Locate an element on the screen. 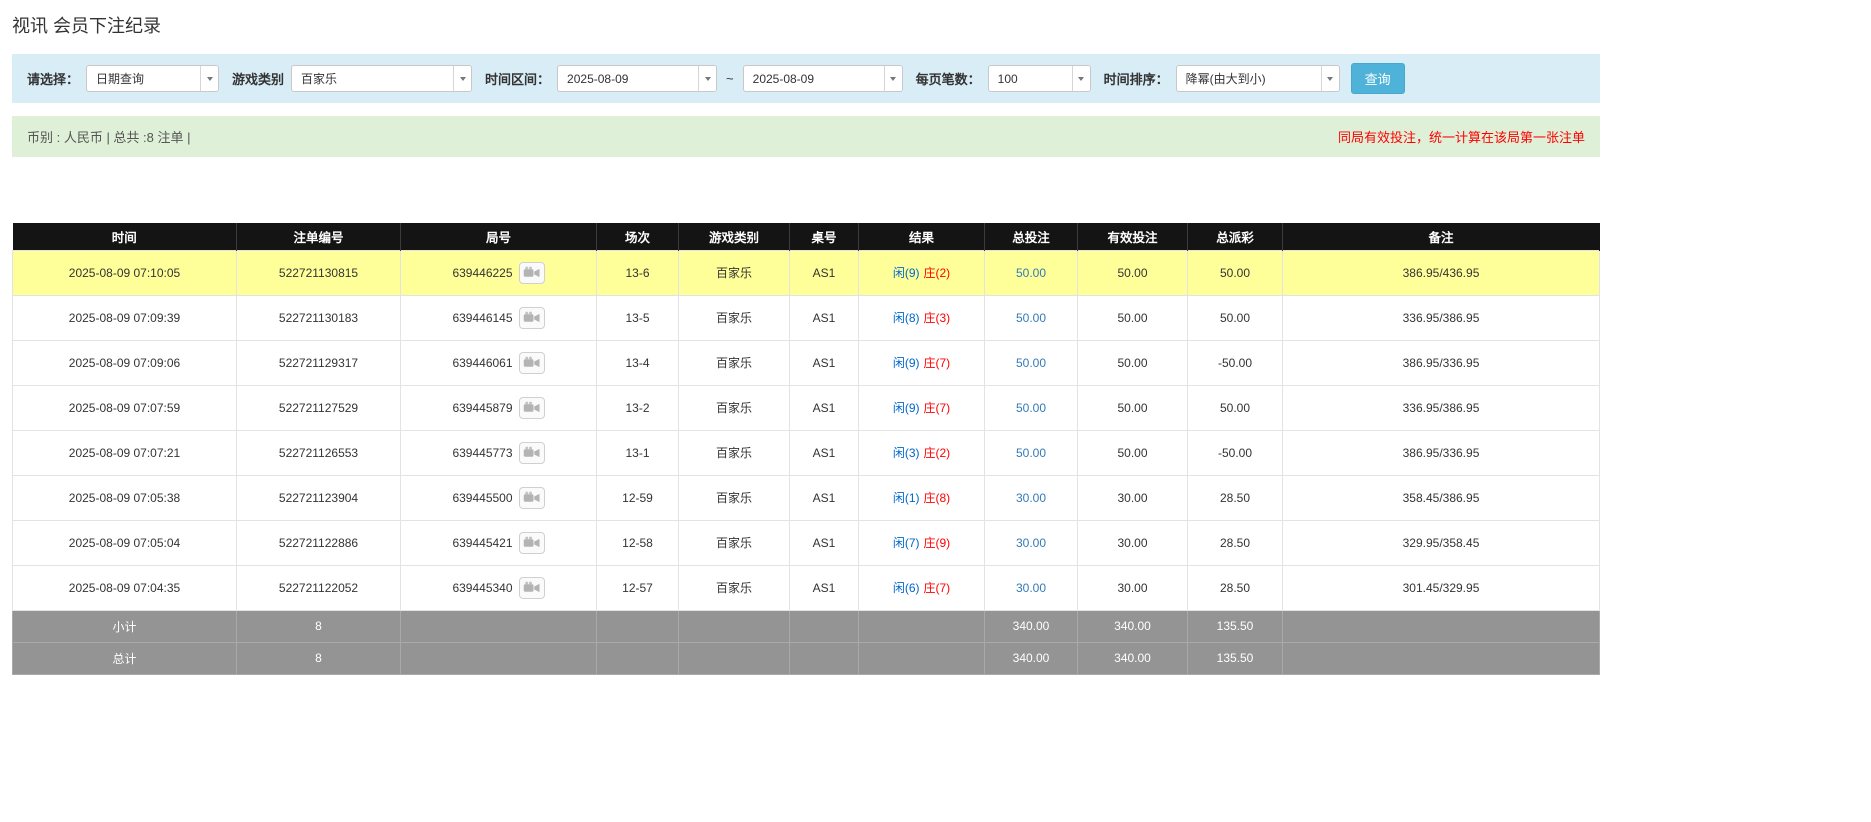 This screenshot has height=822, width=1871. time-range-label: 时间区间： is located at coordinates (518, 79).